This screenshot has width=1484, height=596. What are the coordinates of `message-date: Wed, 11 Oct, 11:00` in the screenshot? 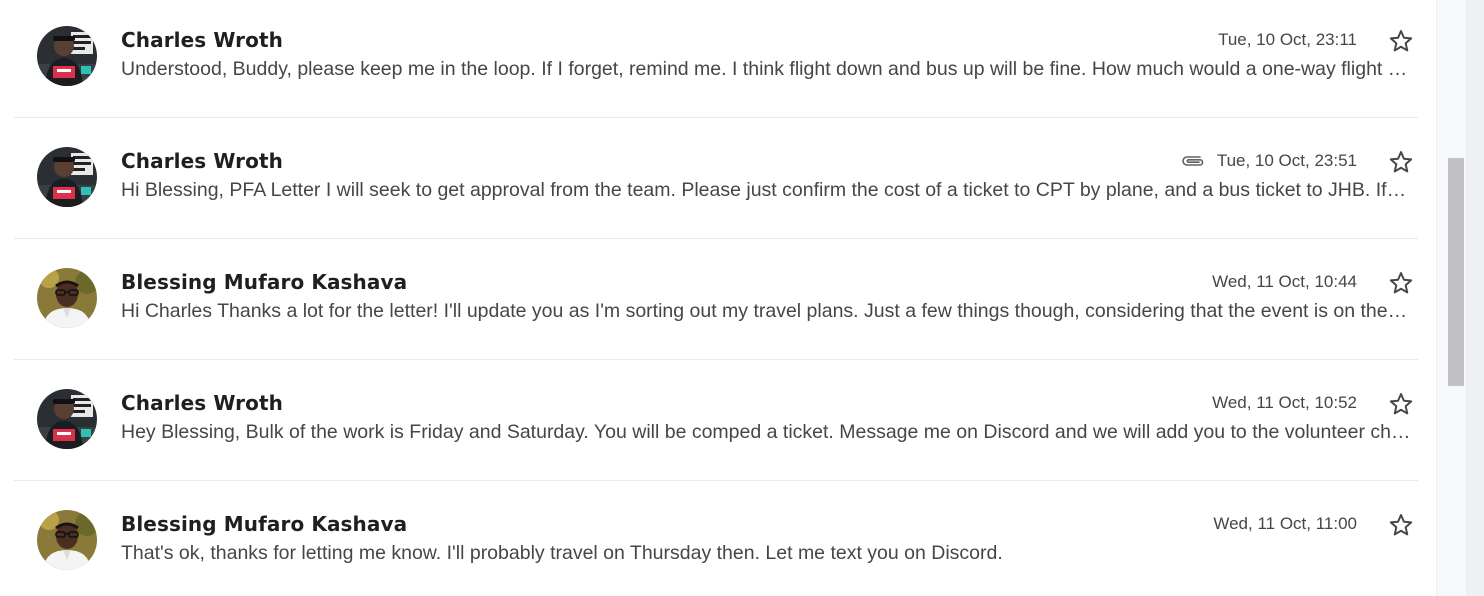 It's located at (1285, 523).